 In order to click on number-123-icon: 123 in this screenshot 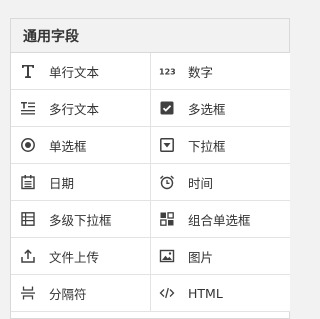, I will do `click(167, 71)`.